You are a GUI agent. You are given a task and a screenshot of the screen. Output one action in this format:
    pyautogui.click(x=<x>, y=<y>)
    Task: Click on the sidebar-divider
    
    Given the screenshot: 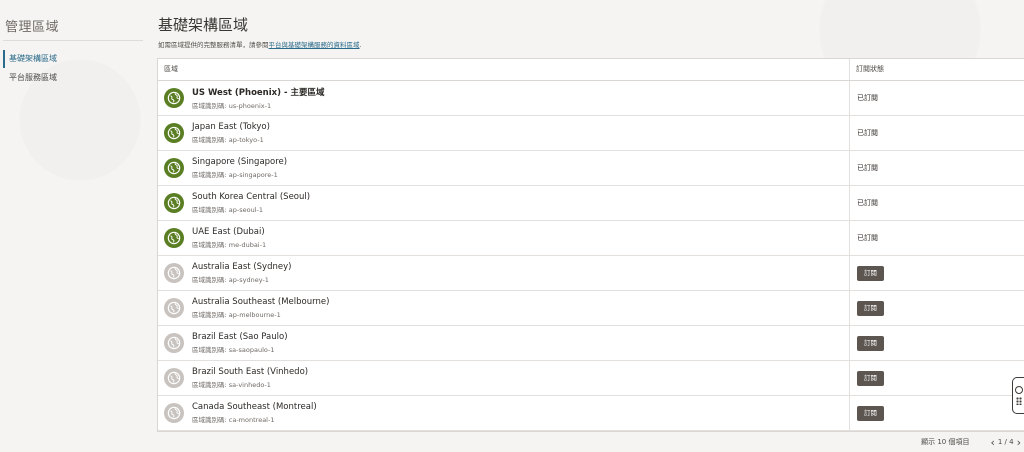 What is the action you would take?
    pyautogui.click(x=73, y=40)
    